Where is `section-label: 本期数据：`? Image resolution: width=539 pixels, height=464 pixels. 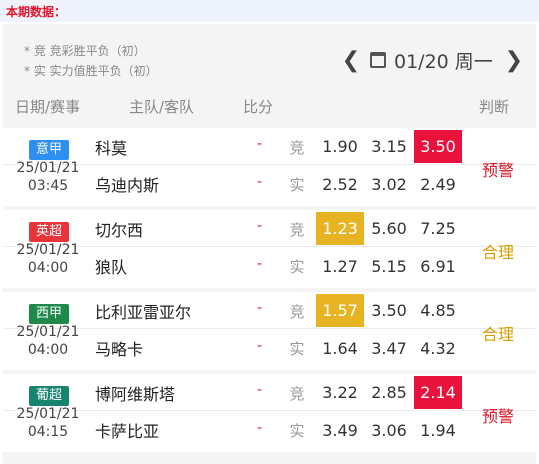
section-label: 本期数据： is located at coordinates (36, 12).